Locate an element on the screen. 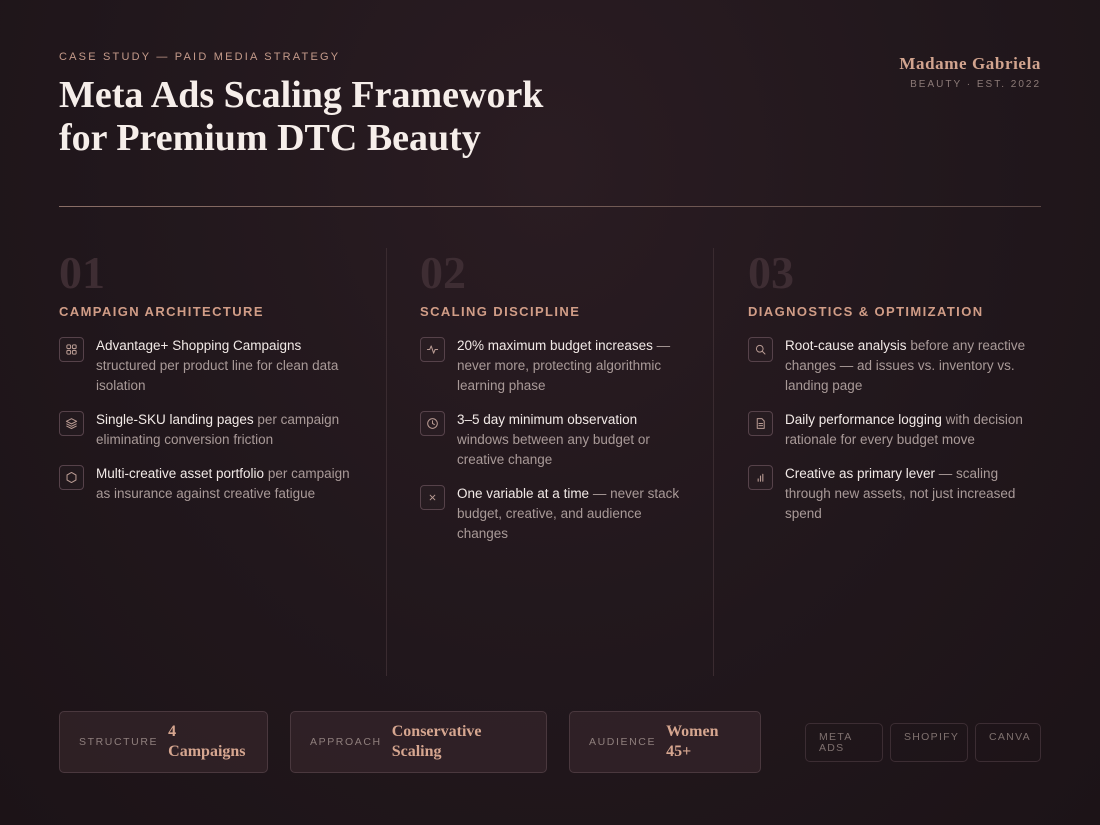 The image size is (1100, 825). stat-value: Conservative Scaling is located at coordinates (437, 742).